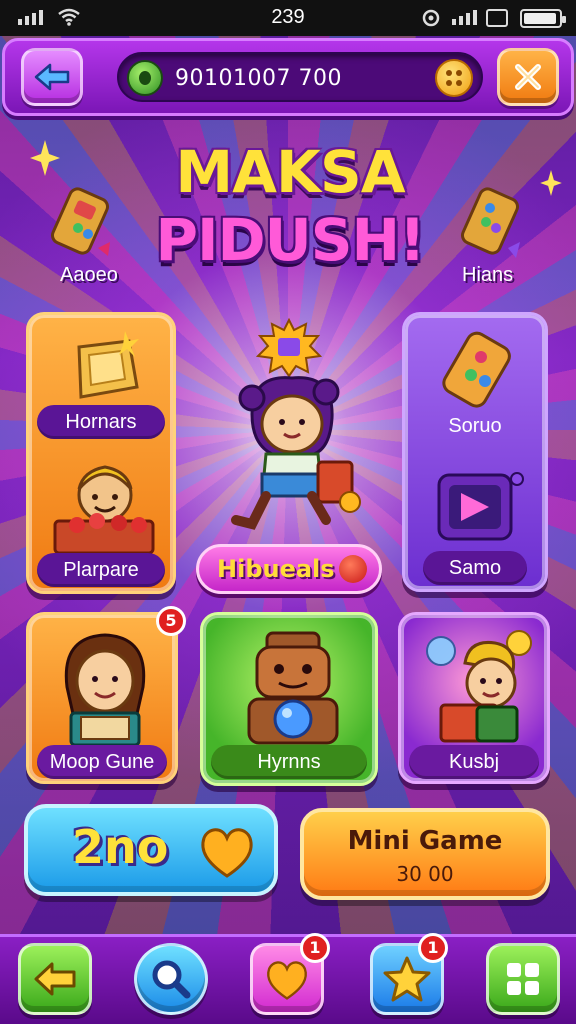 Image resolution: width=576 pixels, height=1024 pixels. What do you see at coordinates (475, 568) in the screenshot?
I see `card-label-samo: Samo` at bounding box center [475, 568].